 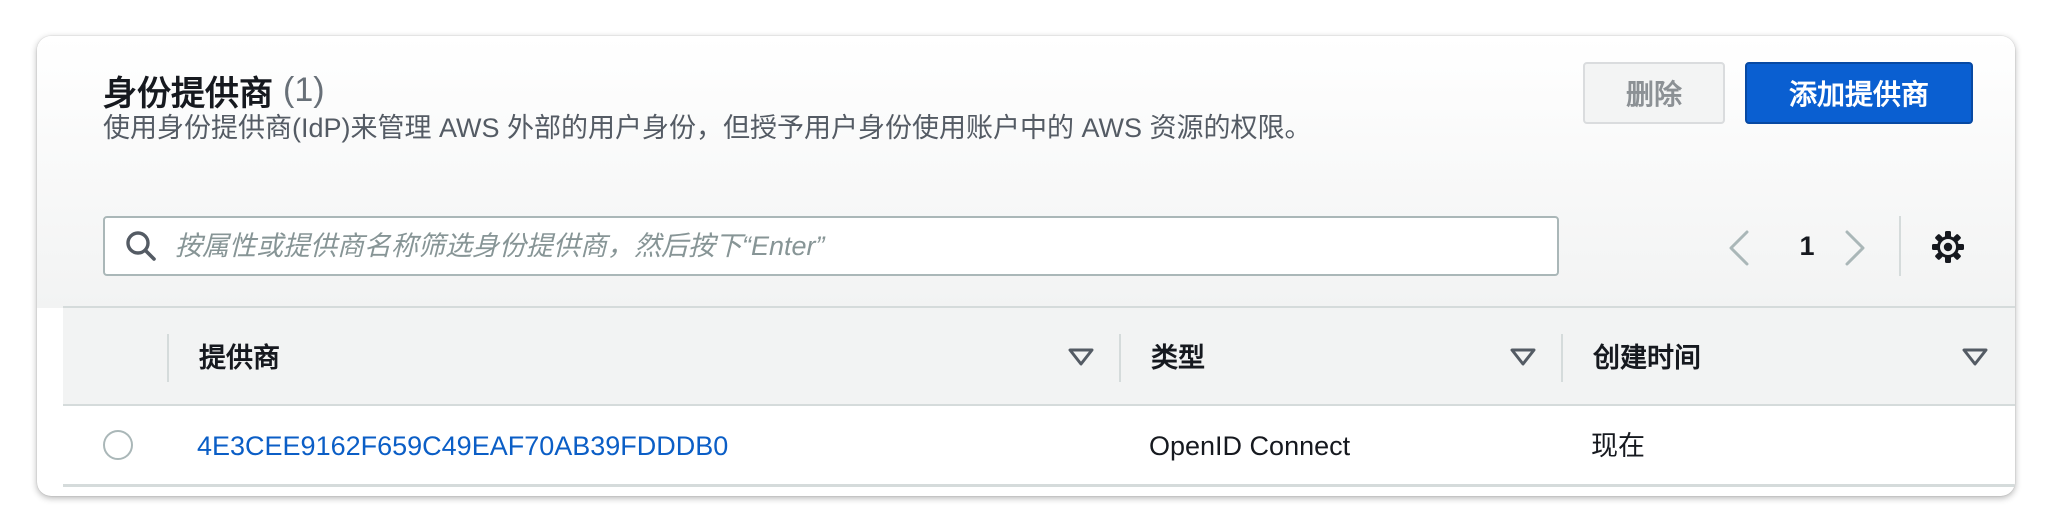 What do you see at coordinates (1250, 446) in the screenshot?
I see `provider-type: OpenID Connect` at bounding box center [1250, 446].